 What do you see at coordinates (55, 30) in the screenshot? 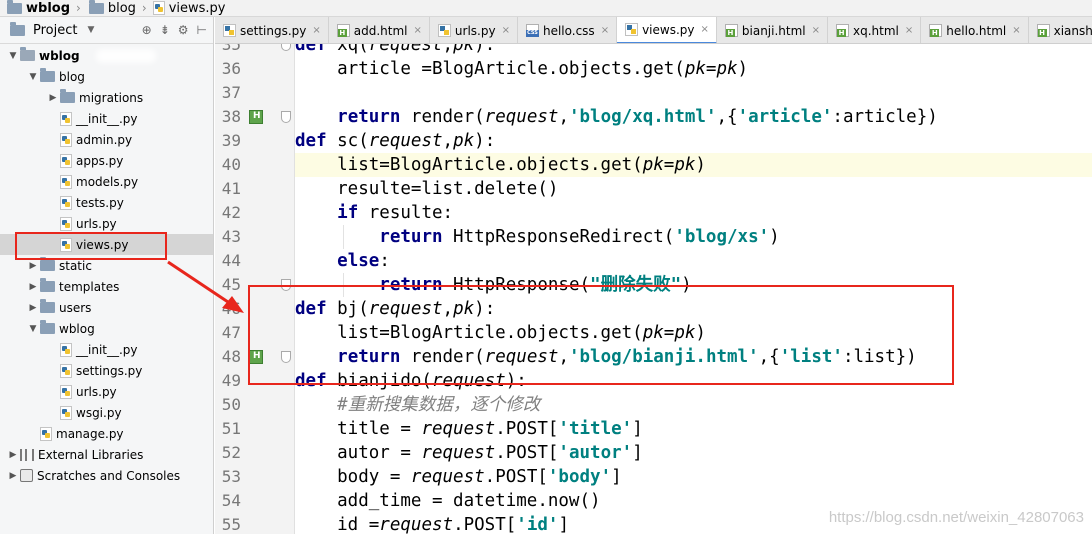
I see `project-view-selector: Project` at bounding box center [55, 30].